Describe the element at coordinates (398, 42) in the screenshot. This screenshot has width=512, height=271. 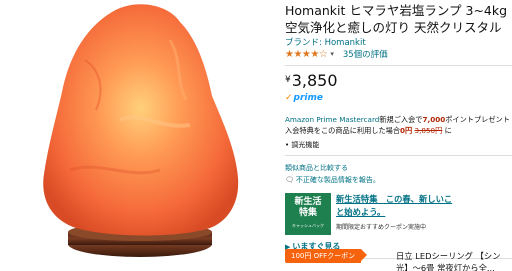
I see `brand-link: ブランド: Homankit` at that location.